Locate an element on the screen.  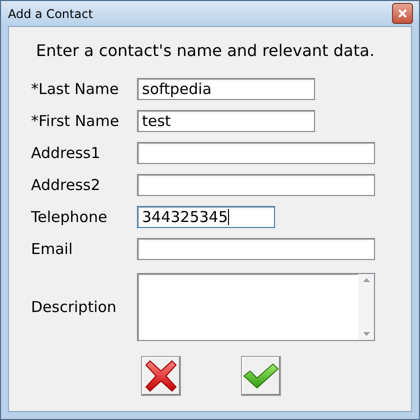
scrollbar is located at coordinates (366, 307).